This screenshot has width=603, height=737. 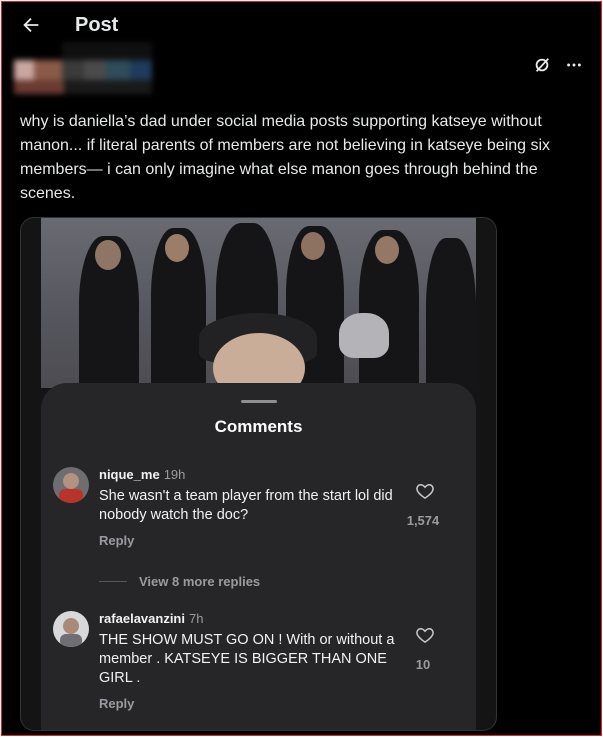 What do you see at coordinates (558, 65) in the screenshot?
I see `post-actions` at bounding box center [558, 65].